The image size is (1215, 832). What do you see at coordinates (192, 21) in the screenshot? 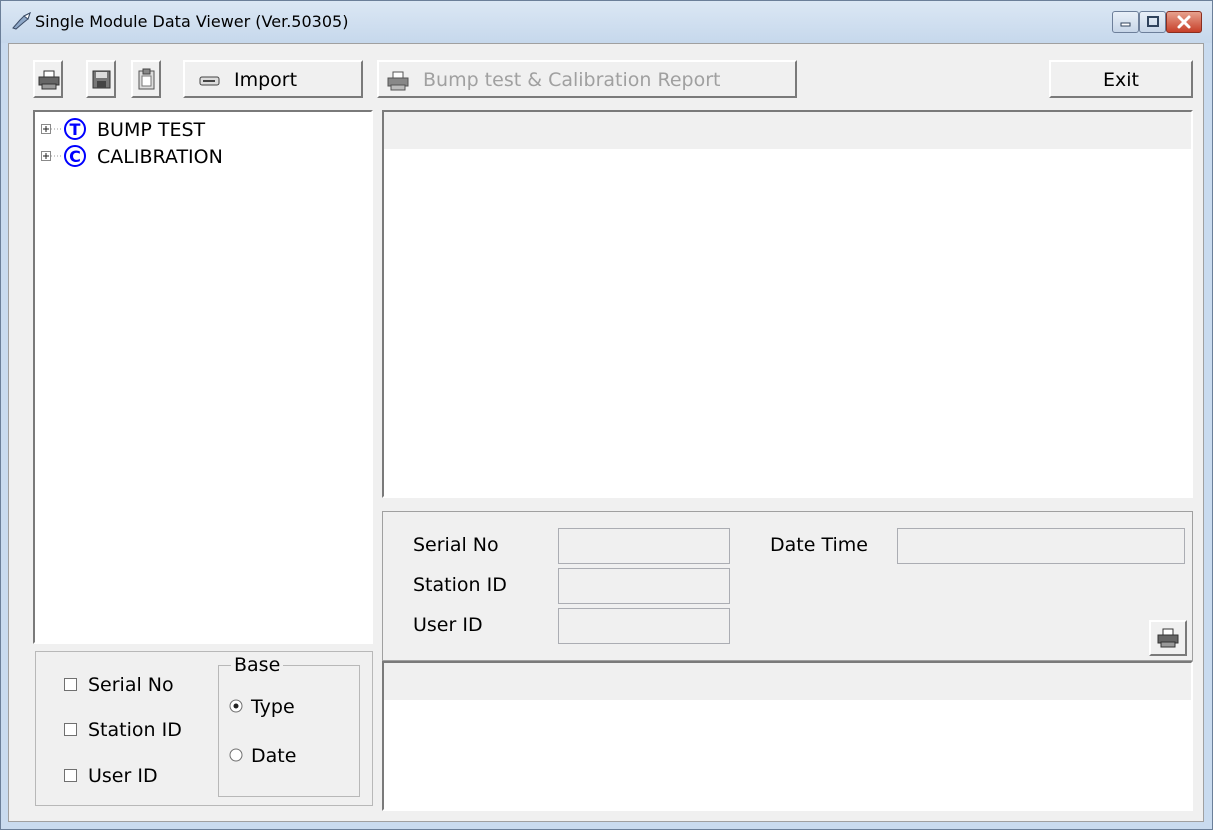
I see `window-title: Single Module Data Viewer (Ver.50305)` at bounding box center [192, 21].